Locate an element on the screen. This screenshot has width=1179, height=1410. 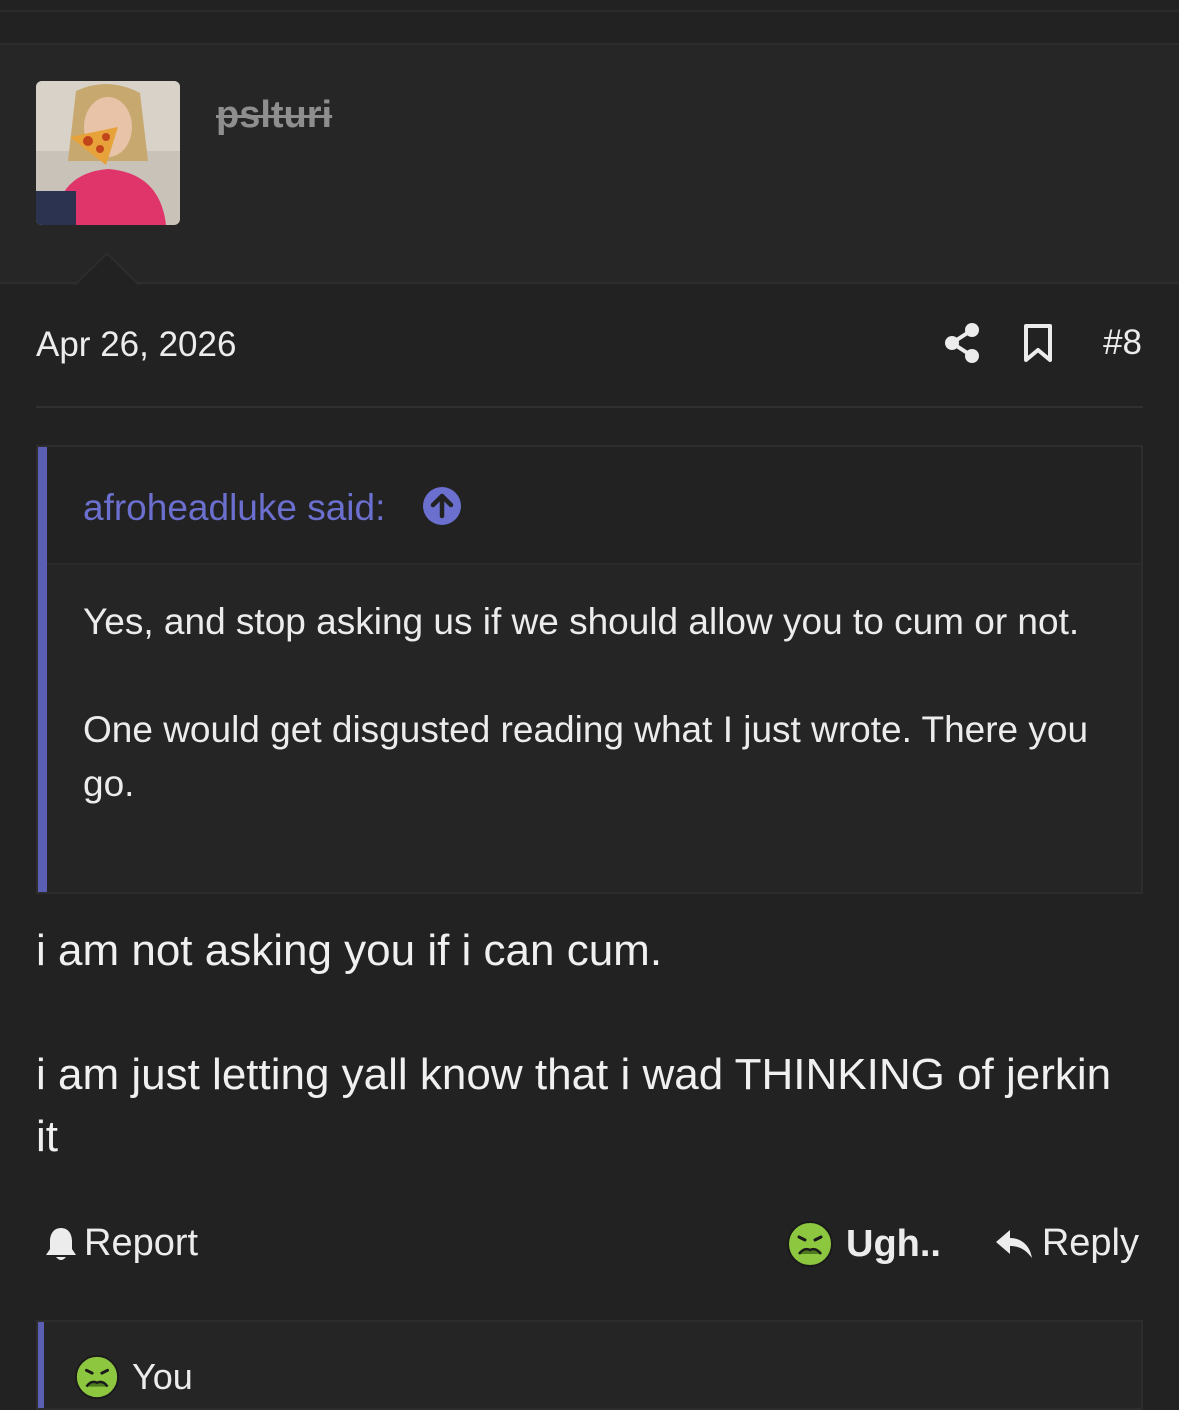
reaction-entry: You is located at coordinates (133, 1377).